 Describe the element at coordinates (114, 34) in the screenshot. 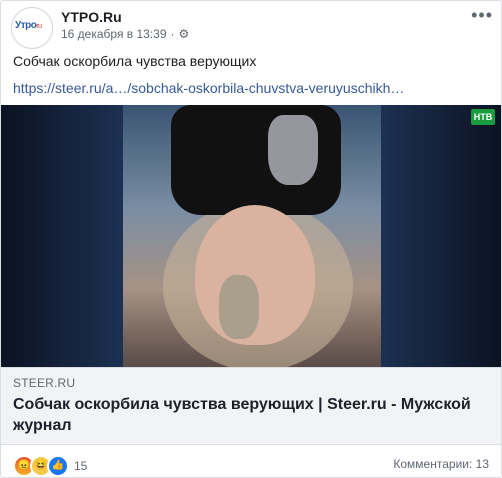

I see `timestamp: 16 декабря в 13:39` at that location.